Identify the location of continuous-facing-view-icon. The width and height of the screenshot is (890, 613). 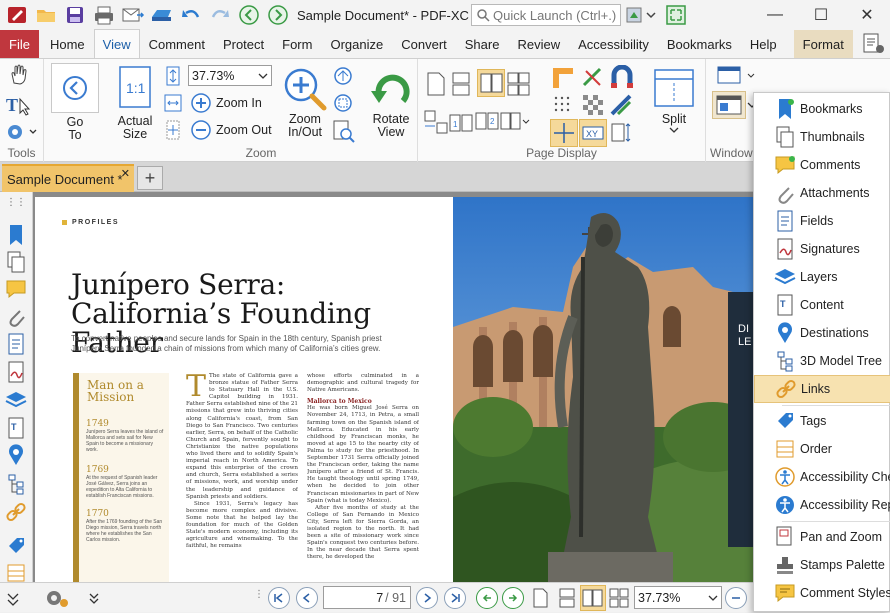
(619, 598).